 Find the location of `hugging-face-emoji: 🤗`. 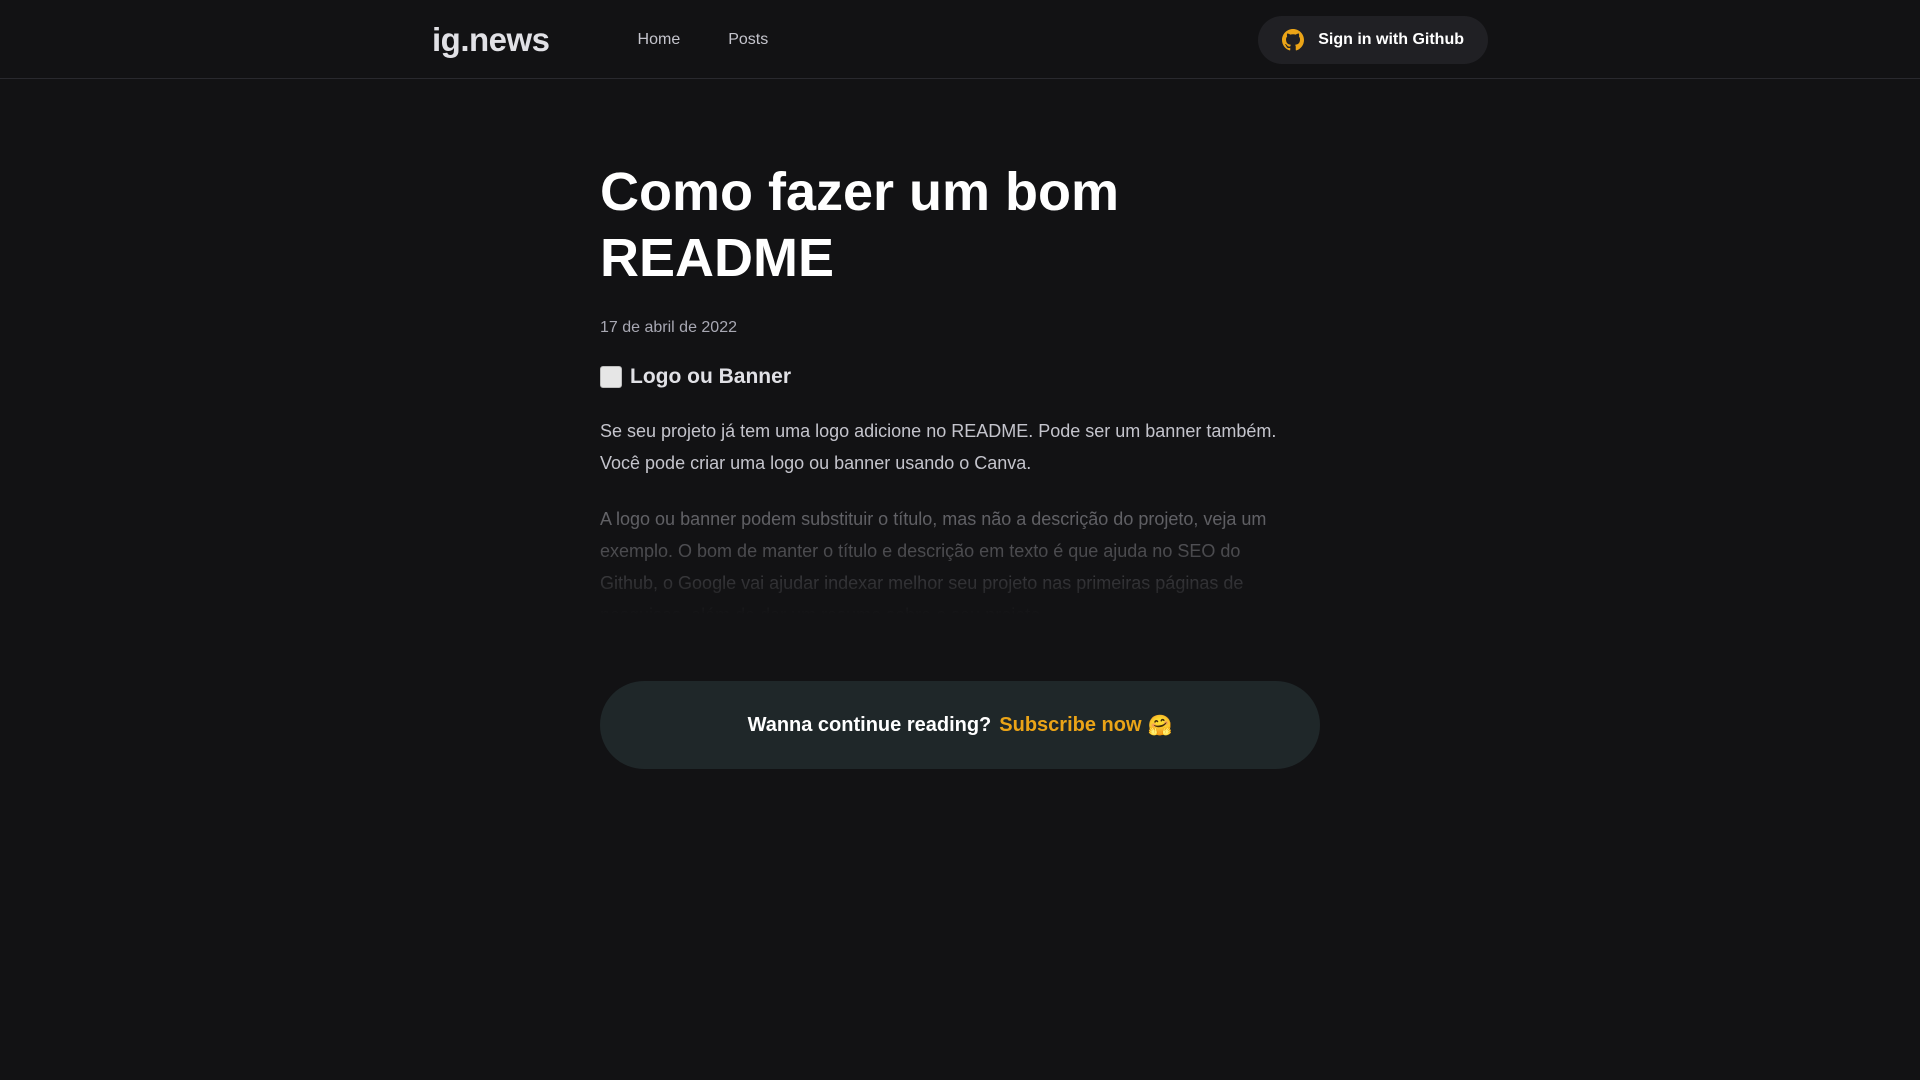

hugging-face-emoji: 🤗 is located at coordinates (1160, 725).